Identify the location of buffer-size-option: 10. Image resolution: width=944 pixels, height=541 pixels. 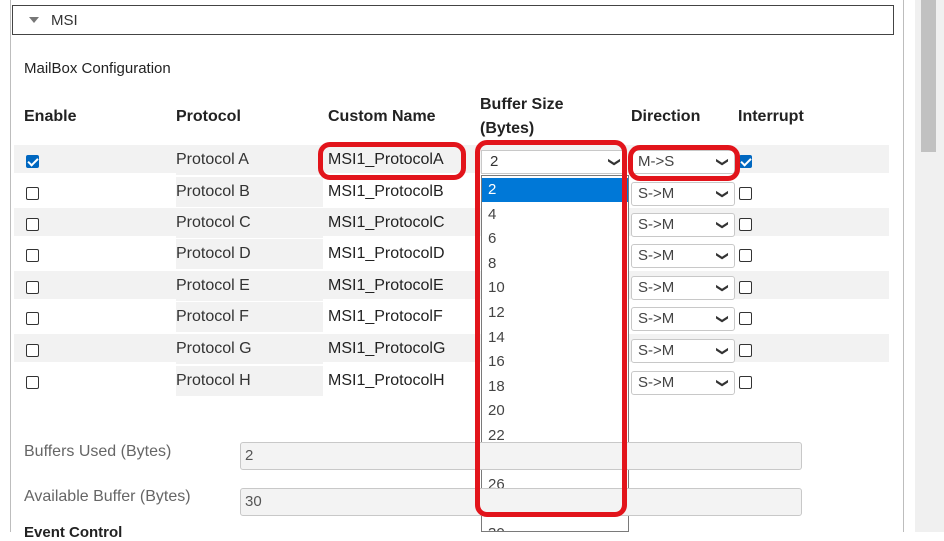
(555, 288).